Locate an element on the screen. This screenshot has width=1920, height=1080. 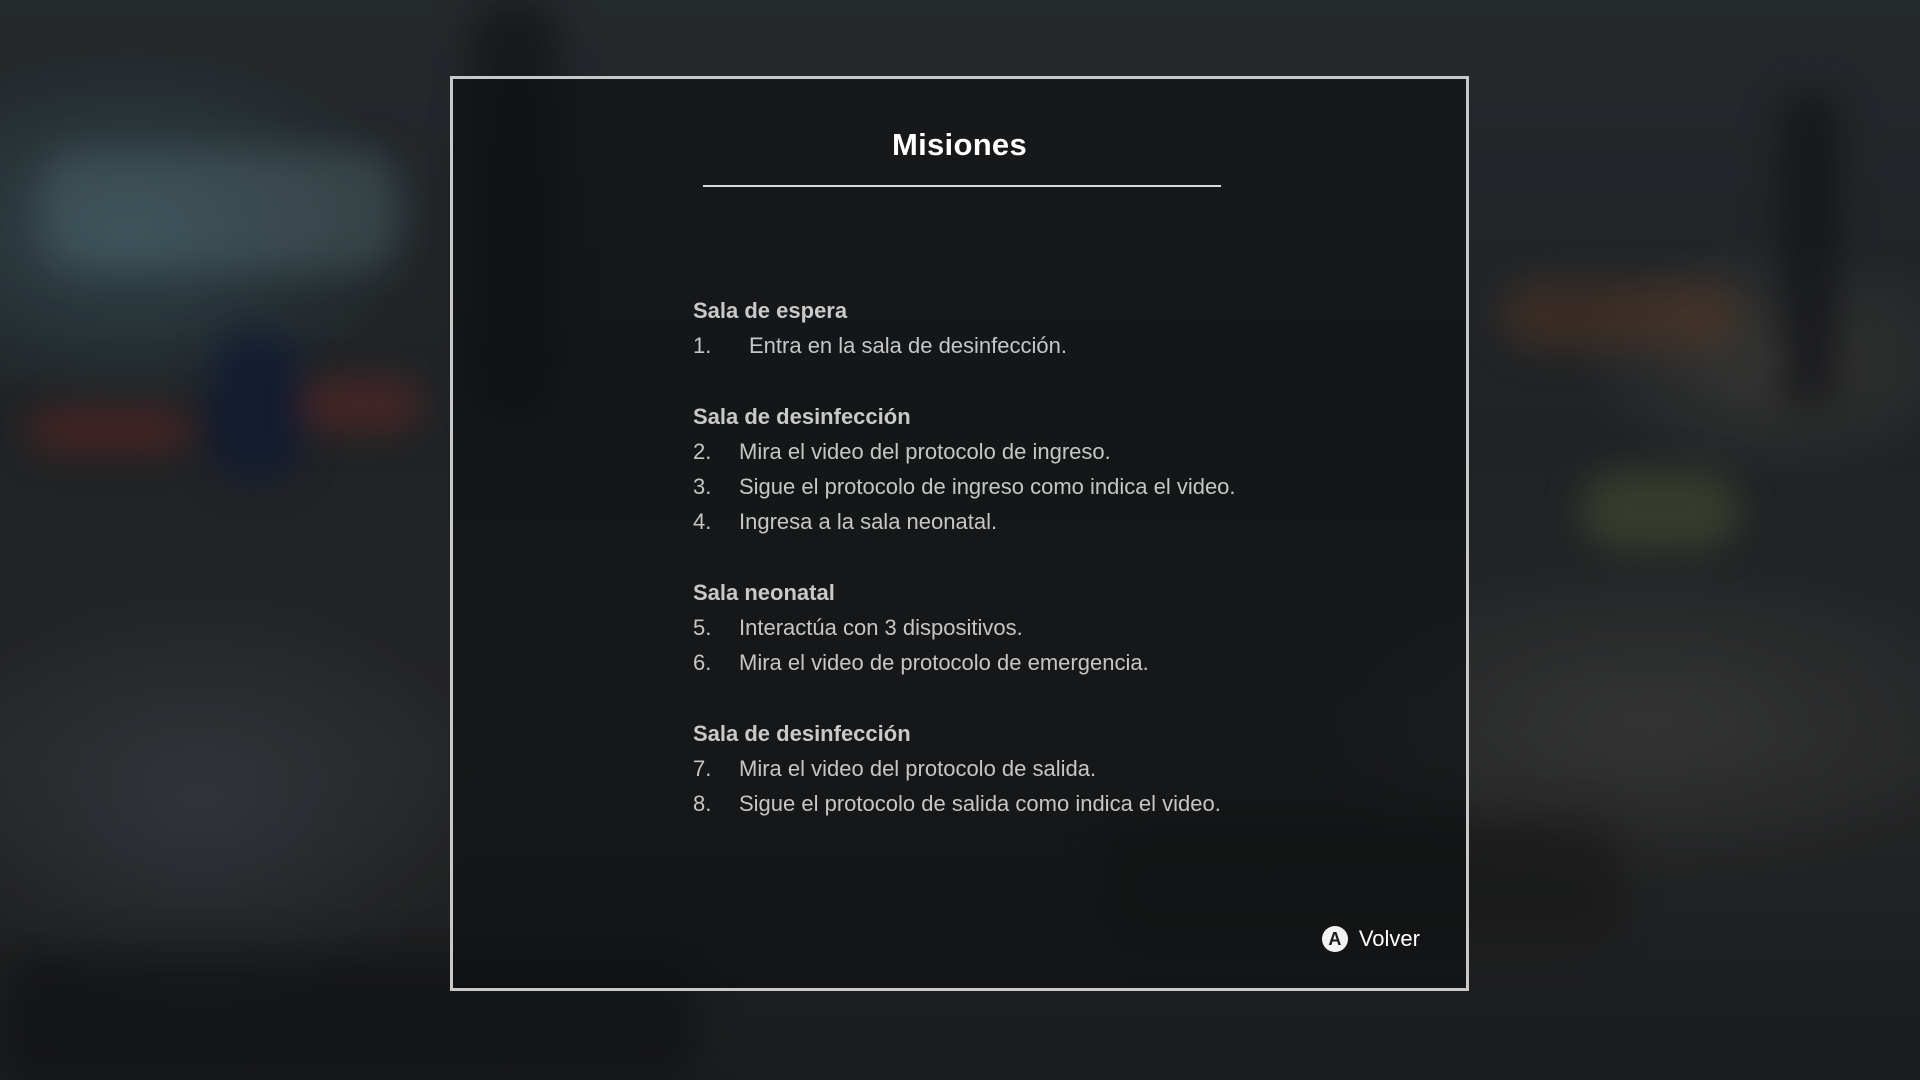
mission-number: 5. is located at coordinates (702, 627).